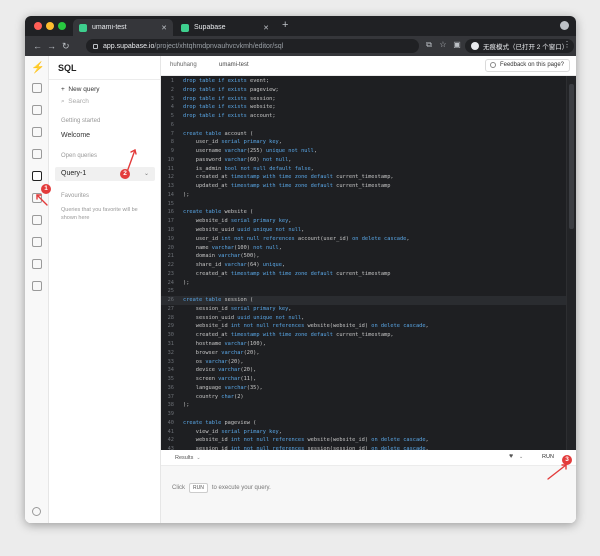 This screenshot has height=556, width=600. I want to click on feedback-button: Feedback on this page?, so click(527, 65).